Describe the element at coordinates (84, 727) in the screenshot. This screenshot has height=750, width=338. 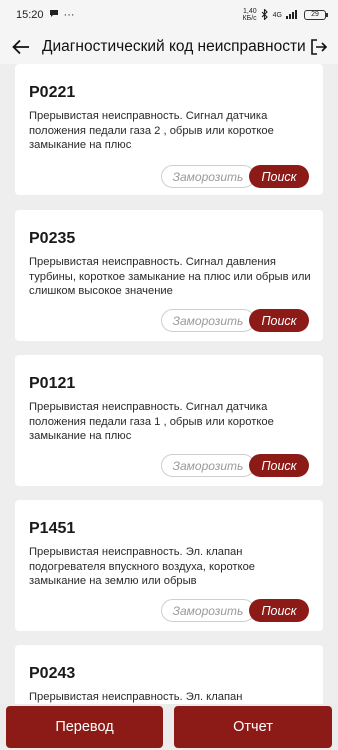
I see `translate-button: Перевод` at that location.